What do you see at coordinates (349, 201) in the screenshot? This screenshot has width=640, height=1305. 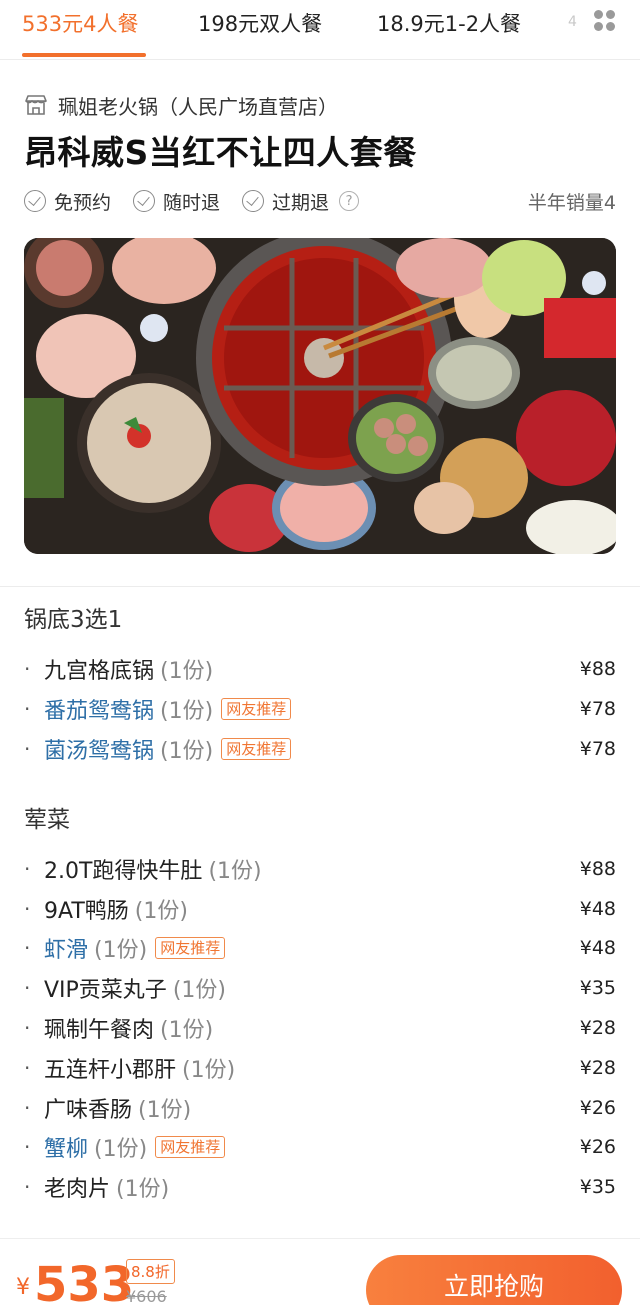 I see `help-question-icon: ?` at bounding box center [349, 201].